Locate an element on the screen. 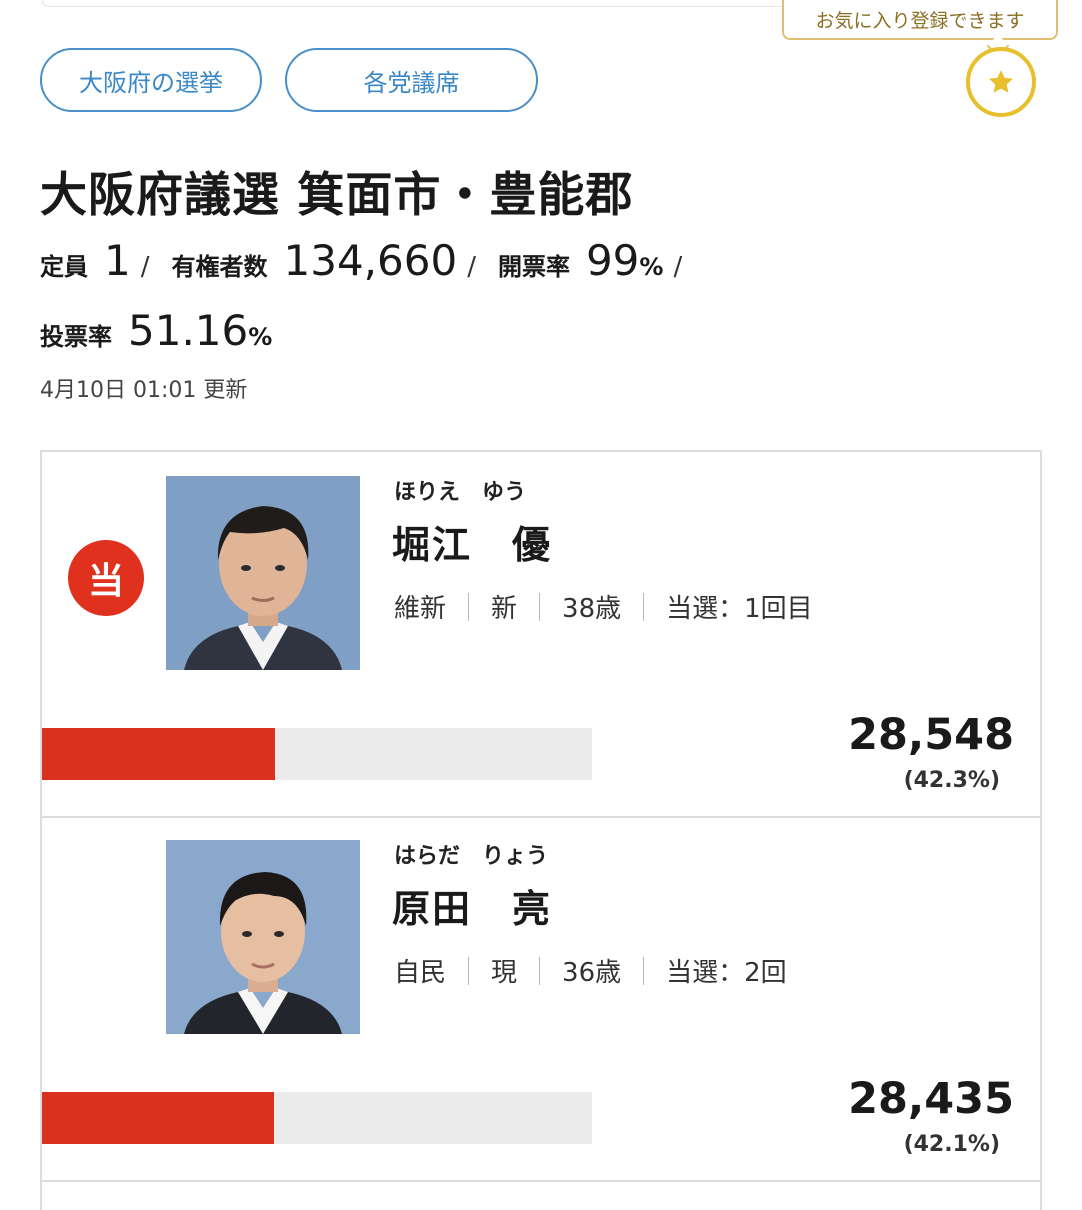 The image size is (1082, 1210). seats-label: 定員 is located at coordinates (64, 267).